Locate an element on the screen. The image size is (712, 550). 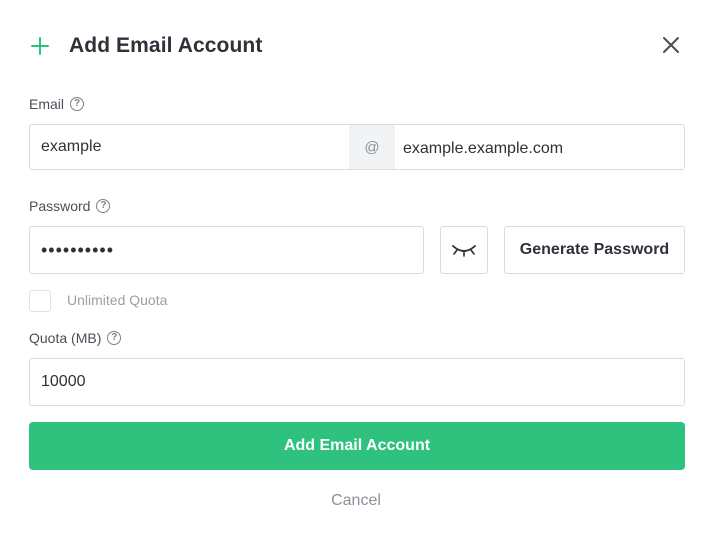
add-email-account-button: Add Email Account is located at coordinates (357, 446).